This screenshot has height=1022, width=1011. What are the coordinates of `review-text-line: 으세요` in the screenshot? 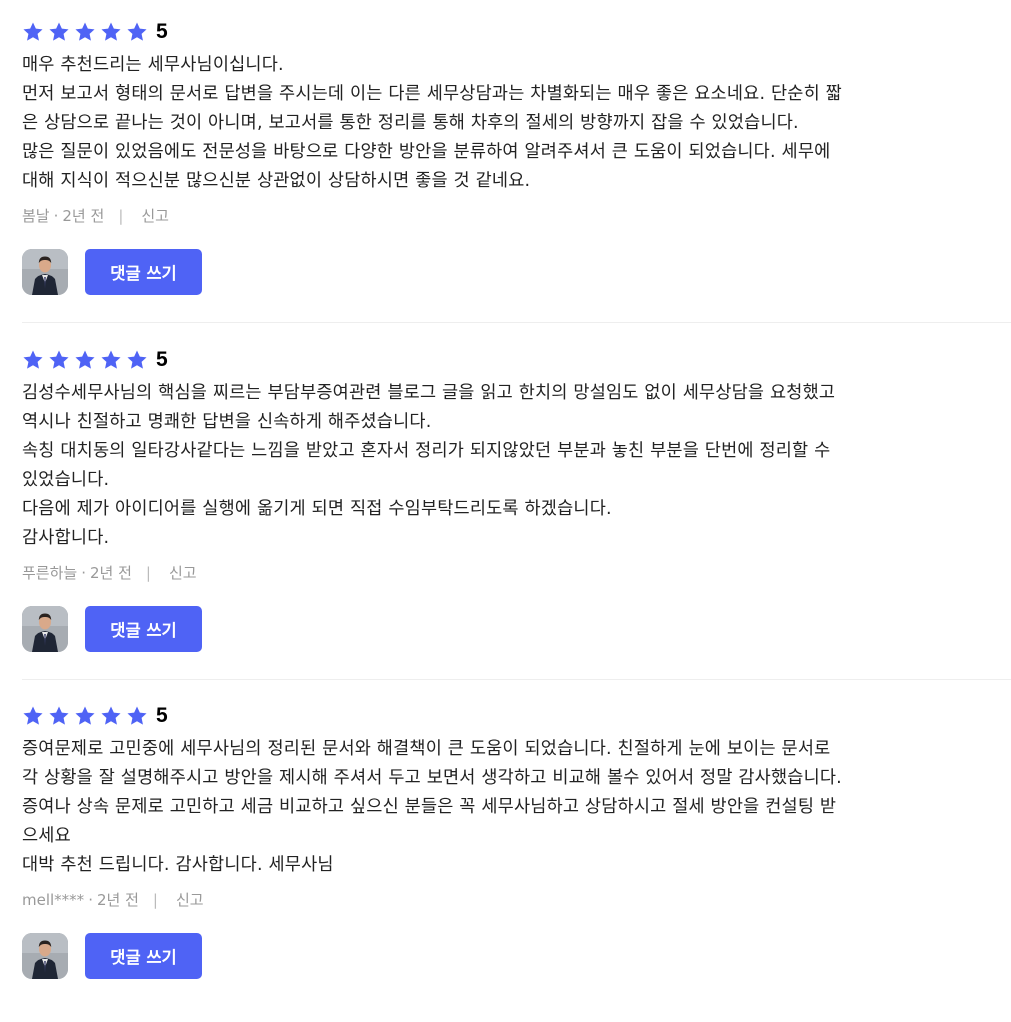 It's located at (46, 836).